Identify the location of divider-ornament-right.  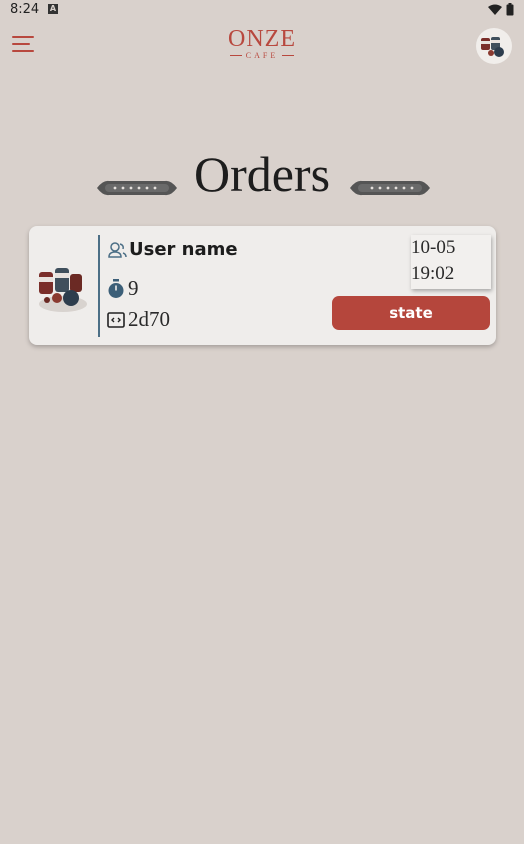
(390, 188).